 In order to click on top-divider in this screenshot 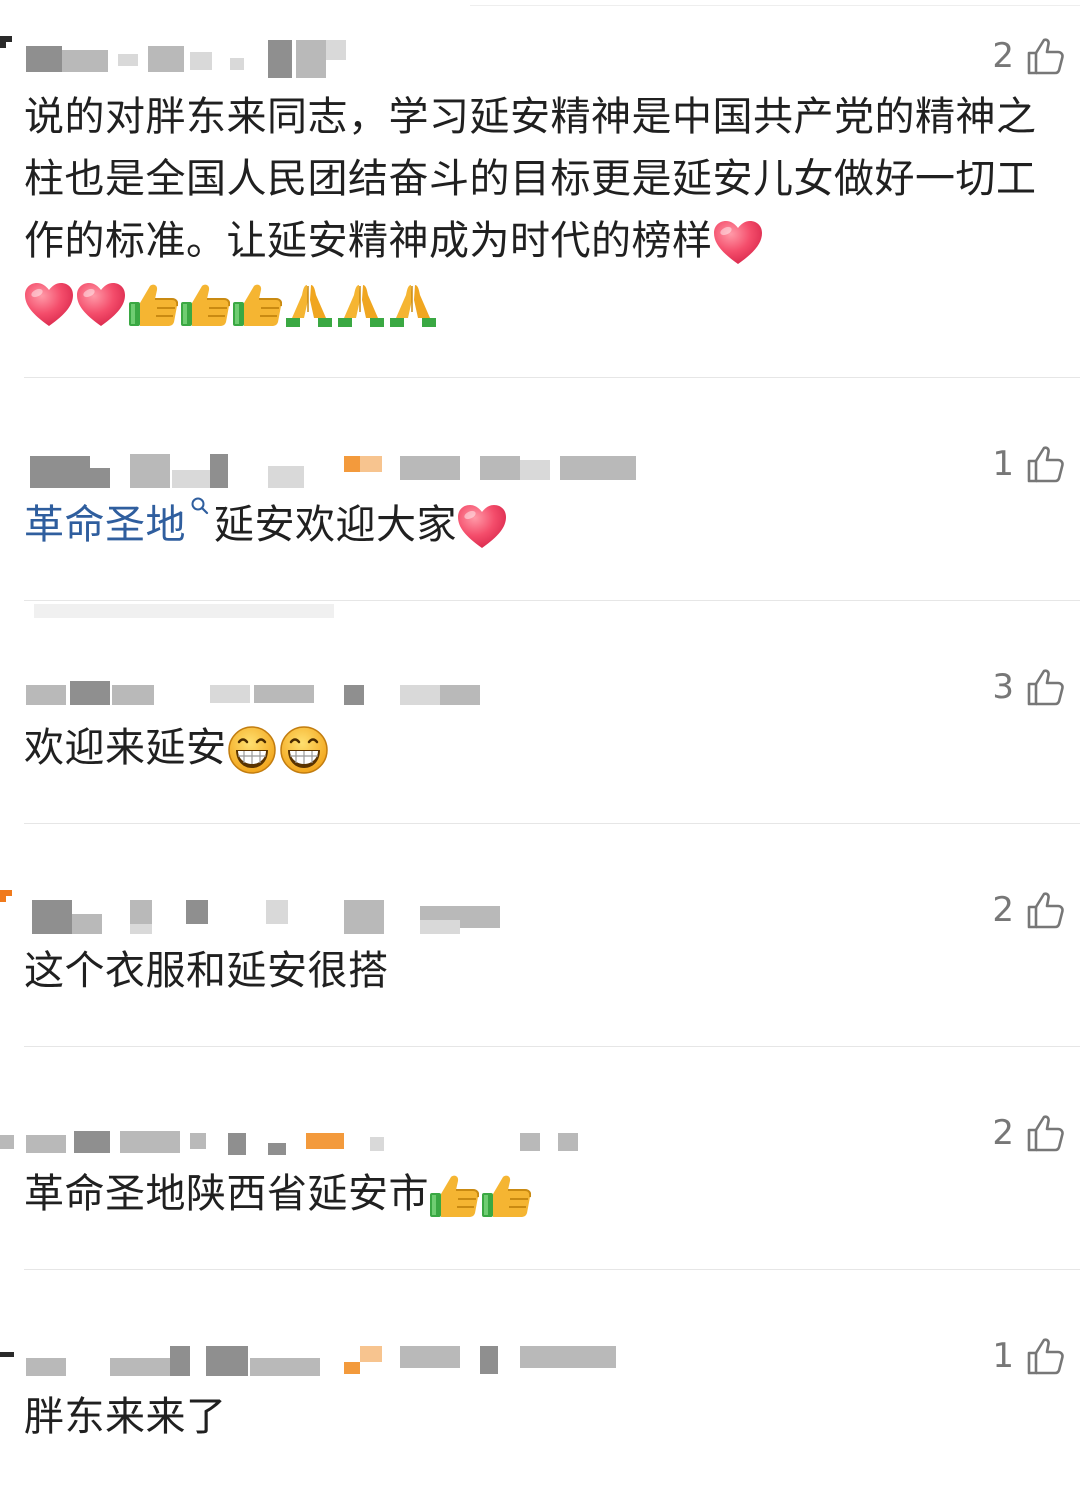, I will do `click(775, 5)`.